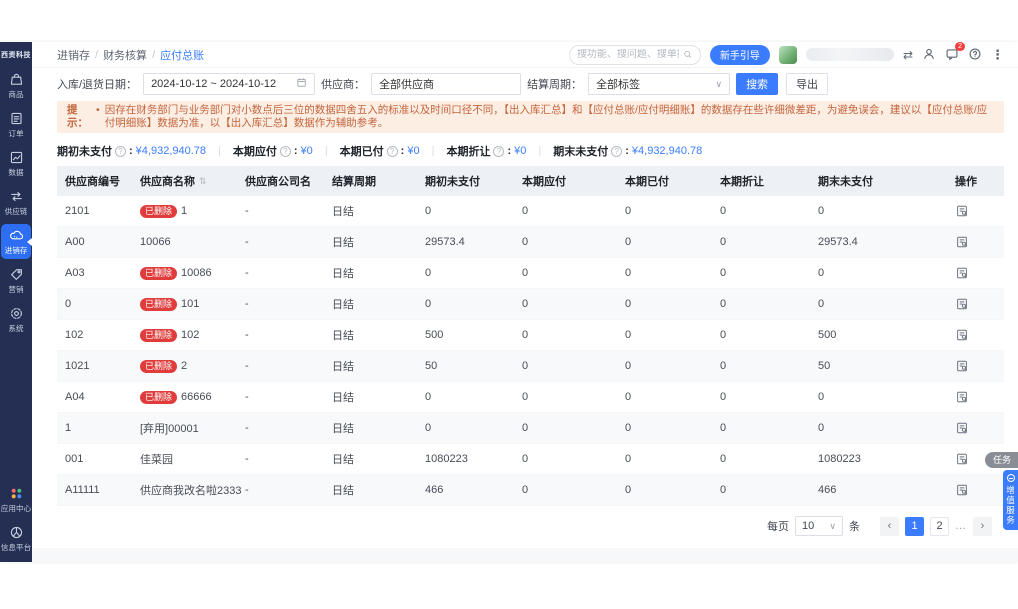  What do you see at coordinates (530, 242) in the screenshot?
I see `table-row: A00 已删除10066 - 日结 29573.4 0 0 0 29573.4` at bounding box center [530, 242].